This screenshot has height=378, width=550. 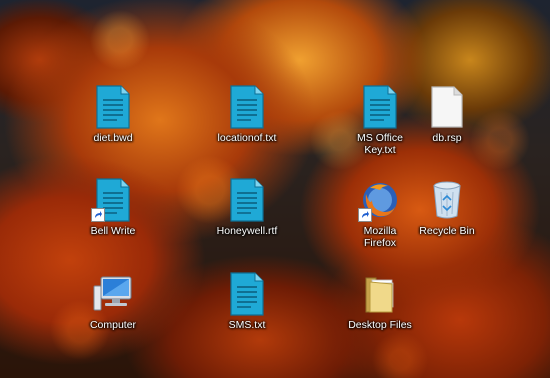 I want to click on icon-label: locationof.txt, so click(x=247, y=138).